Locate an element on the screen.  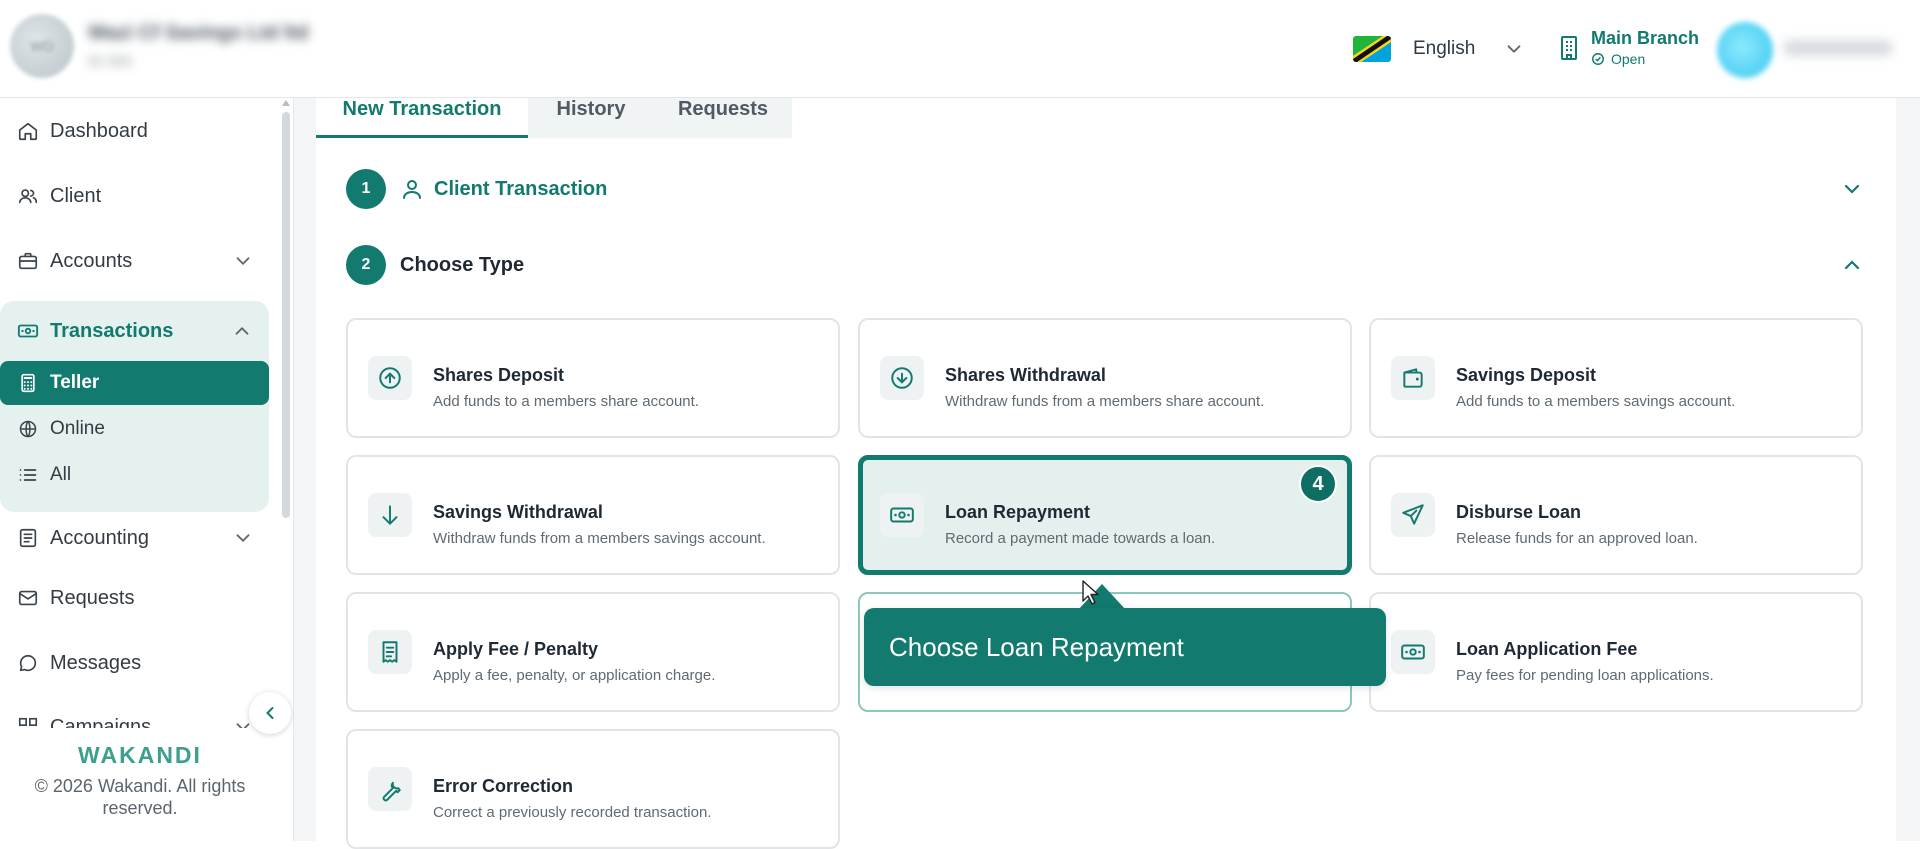
tab-new-transaction: New Transaction is located at coordinates (422, 118).